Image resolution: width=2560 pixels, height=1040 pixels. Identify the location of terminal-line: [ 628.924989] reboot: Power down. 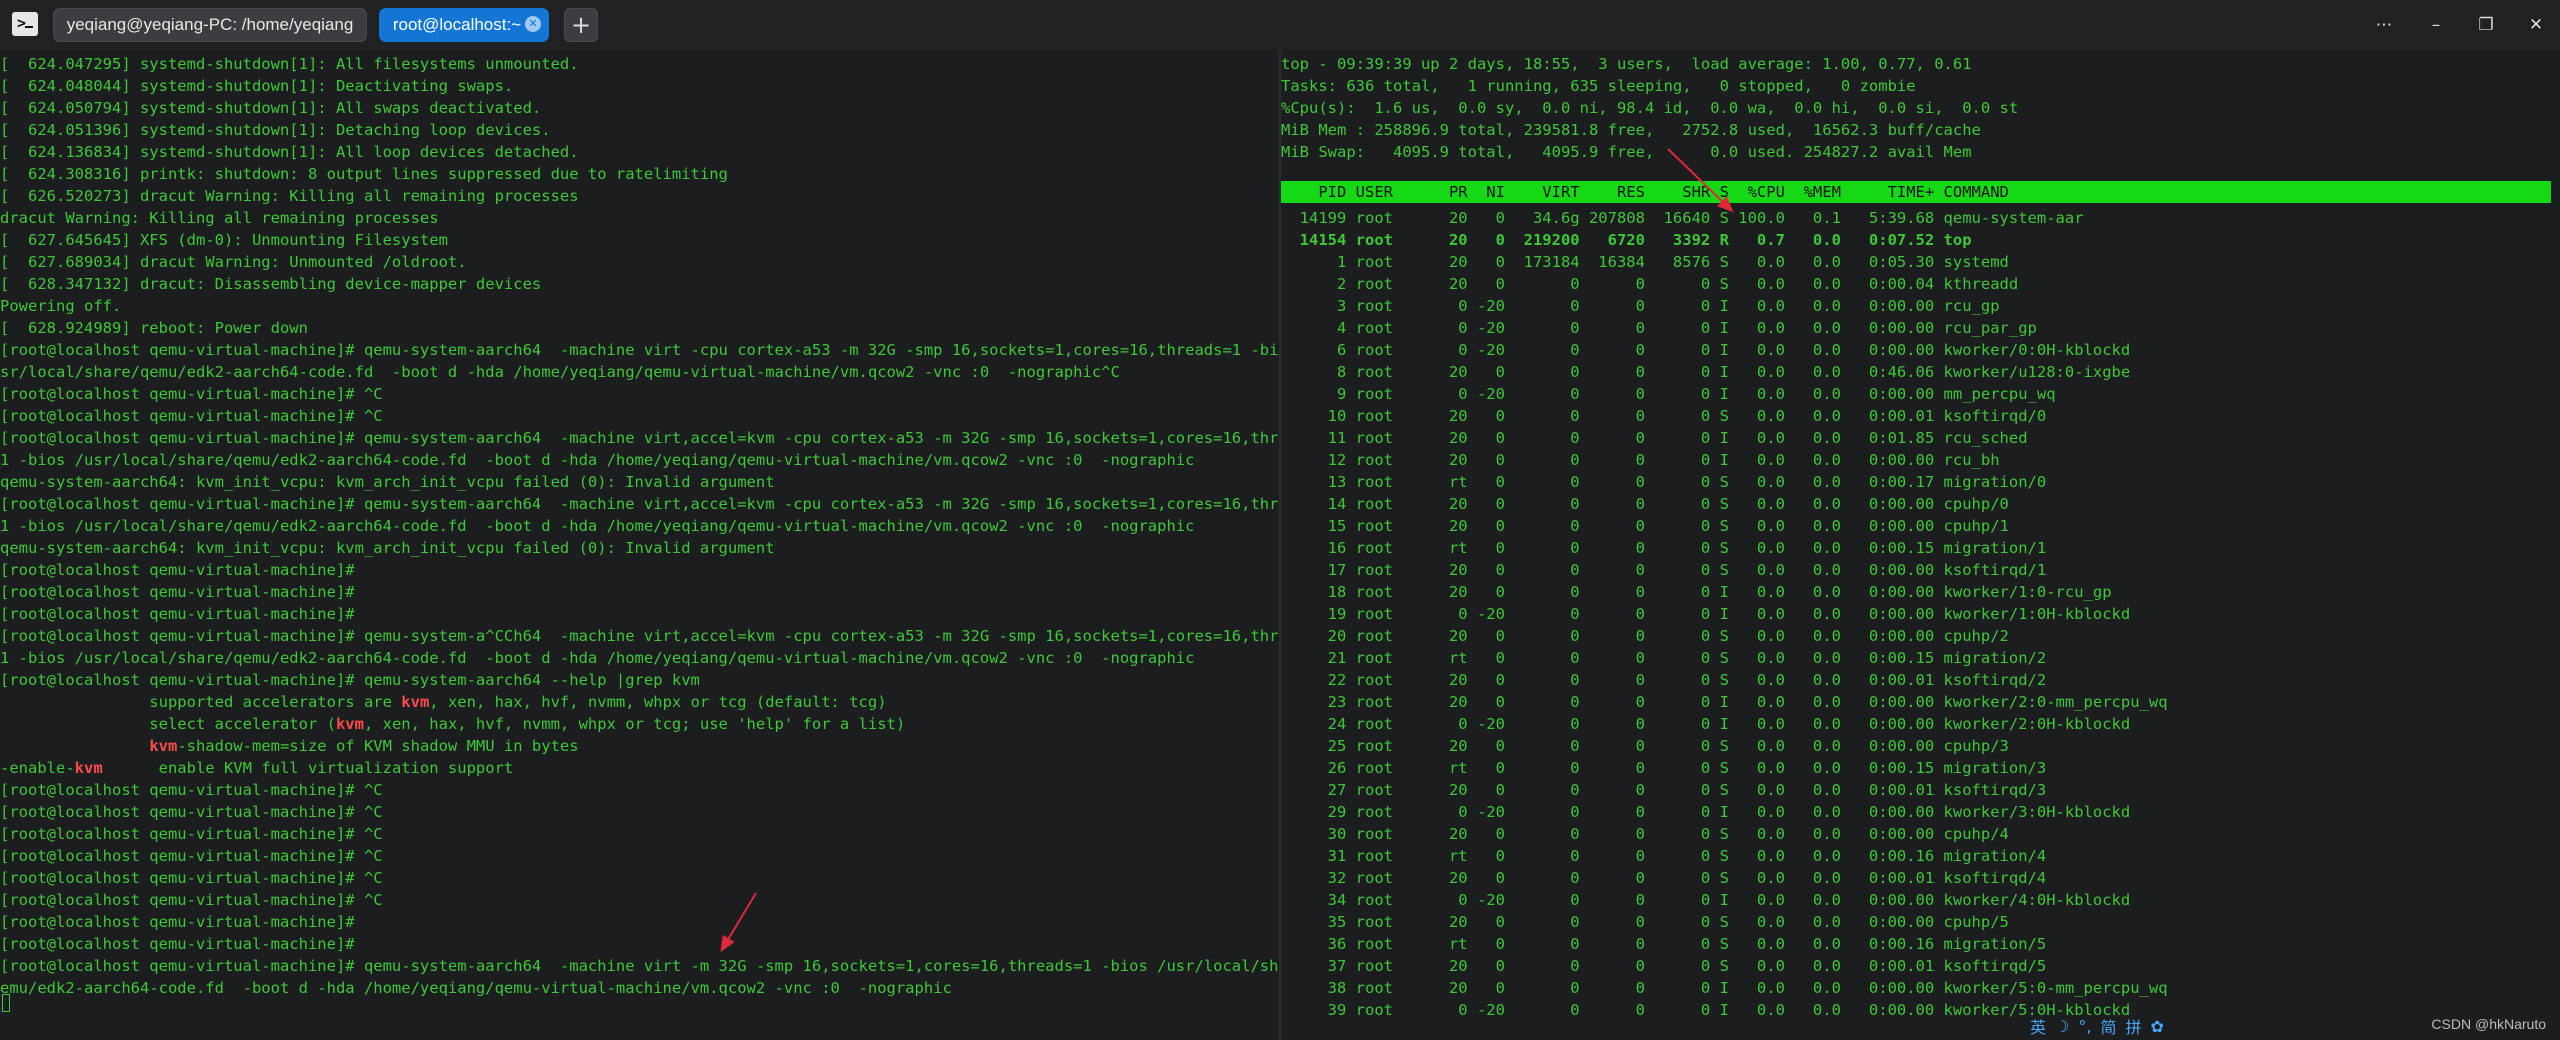
(154, 328).